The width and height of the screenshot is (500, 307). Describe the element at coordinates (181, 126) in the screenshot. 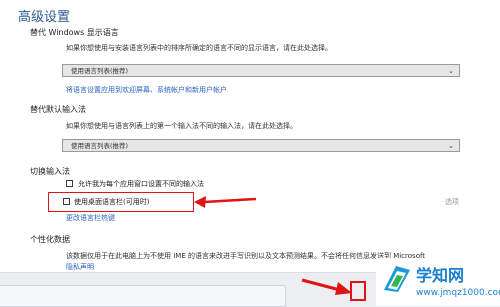

I see `input-method-description: 如果你想使用与语言列表上的第一个输入法不同的输入法，请在此处选择。` at that location.